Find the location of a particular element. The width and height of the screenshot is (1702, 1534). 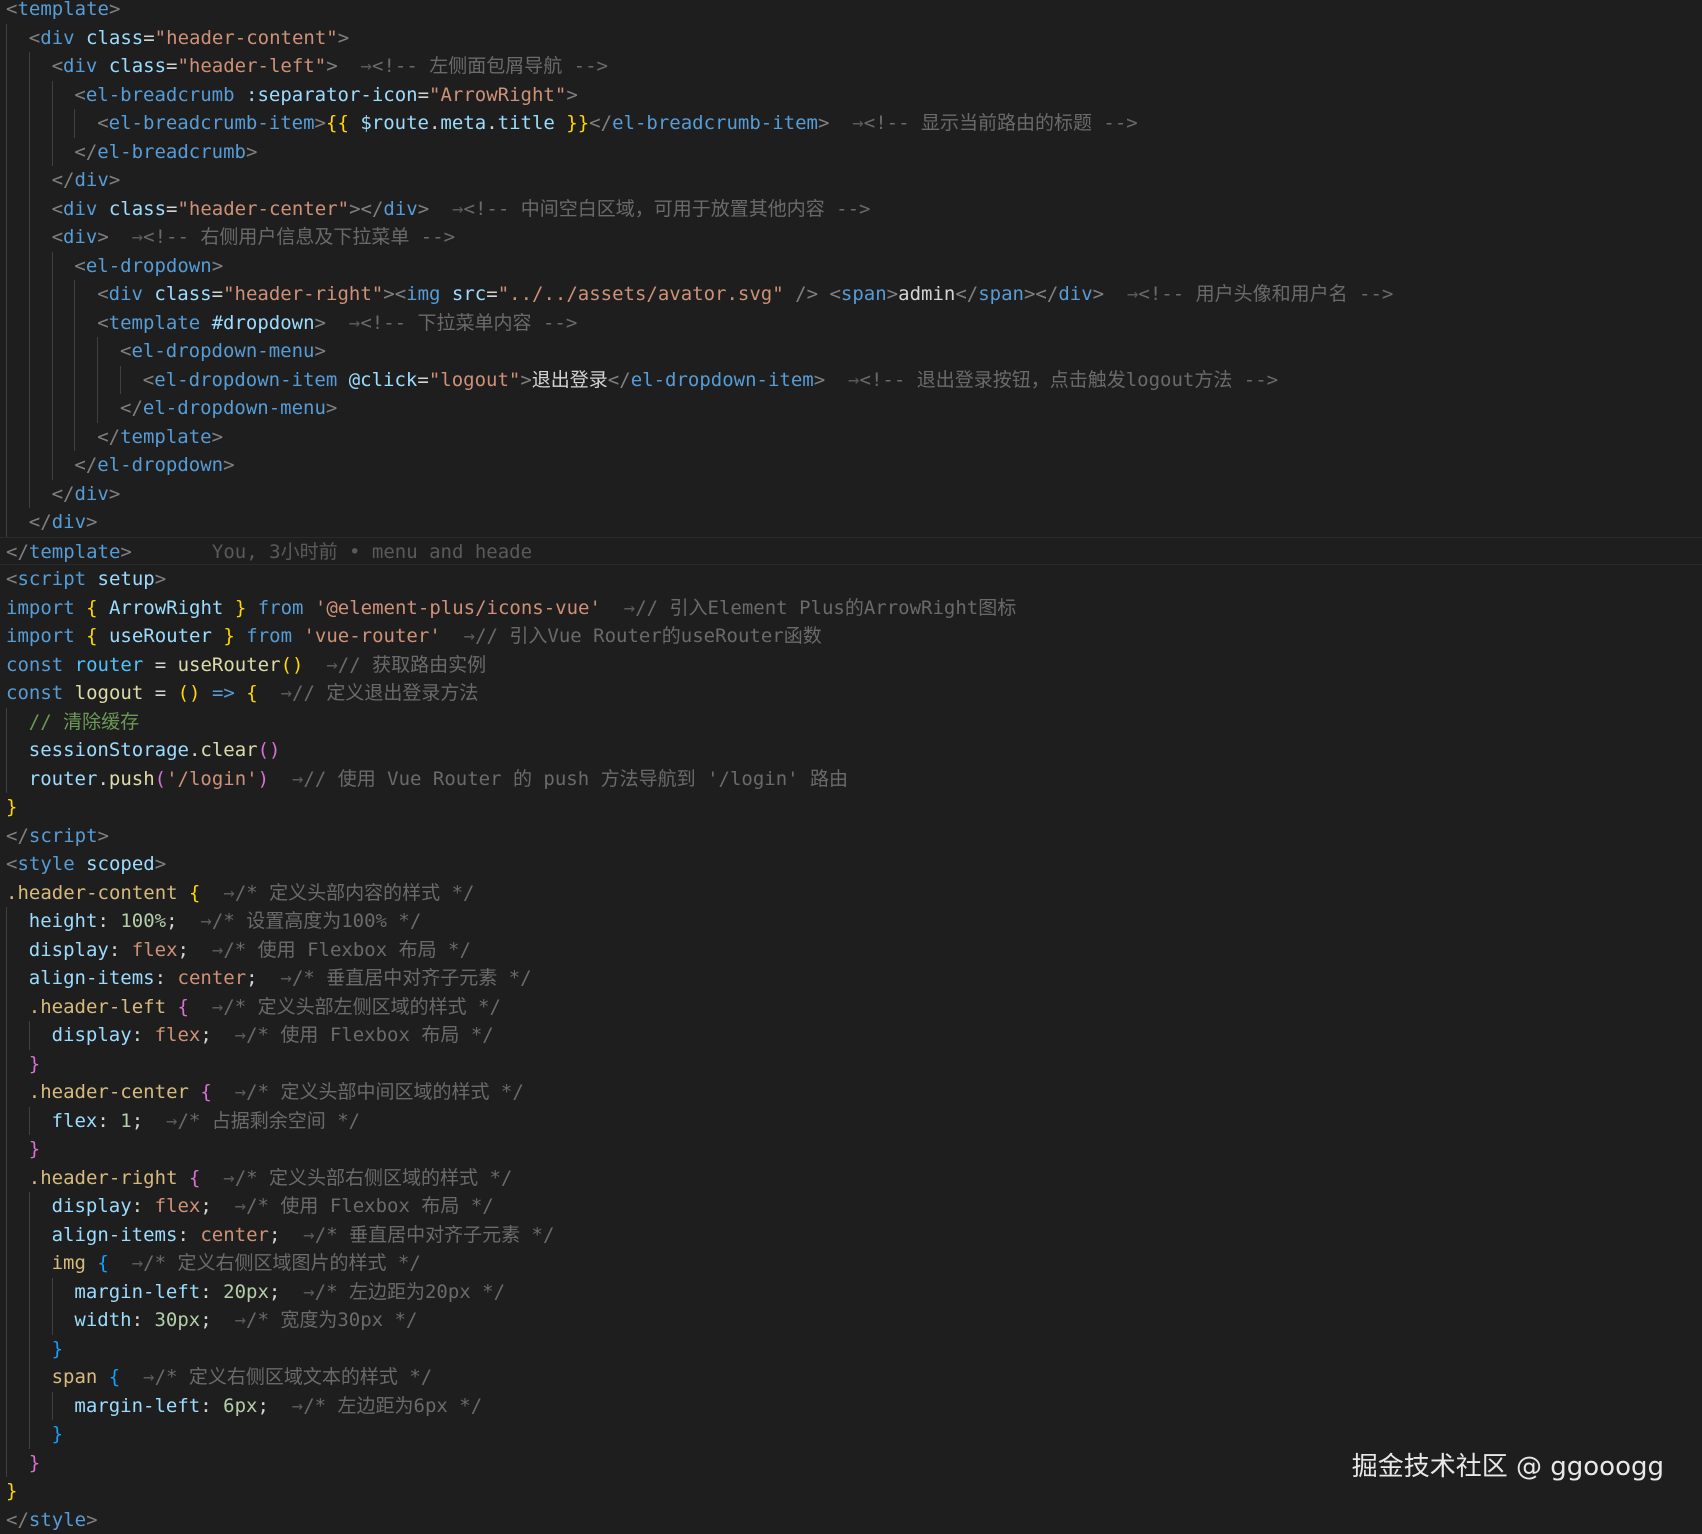

code-token: // 清除缓存 is located at coordinates (84, 722).